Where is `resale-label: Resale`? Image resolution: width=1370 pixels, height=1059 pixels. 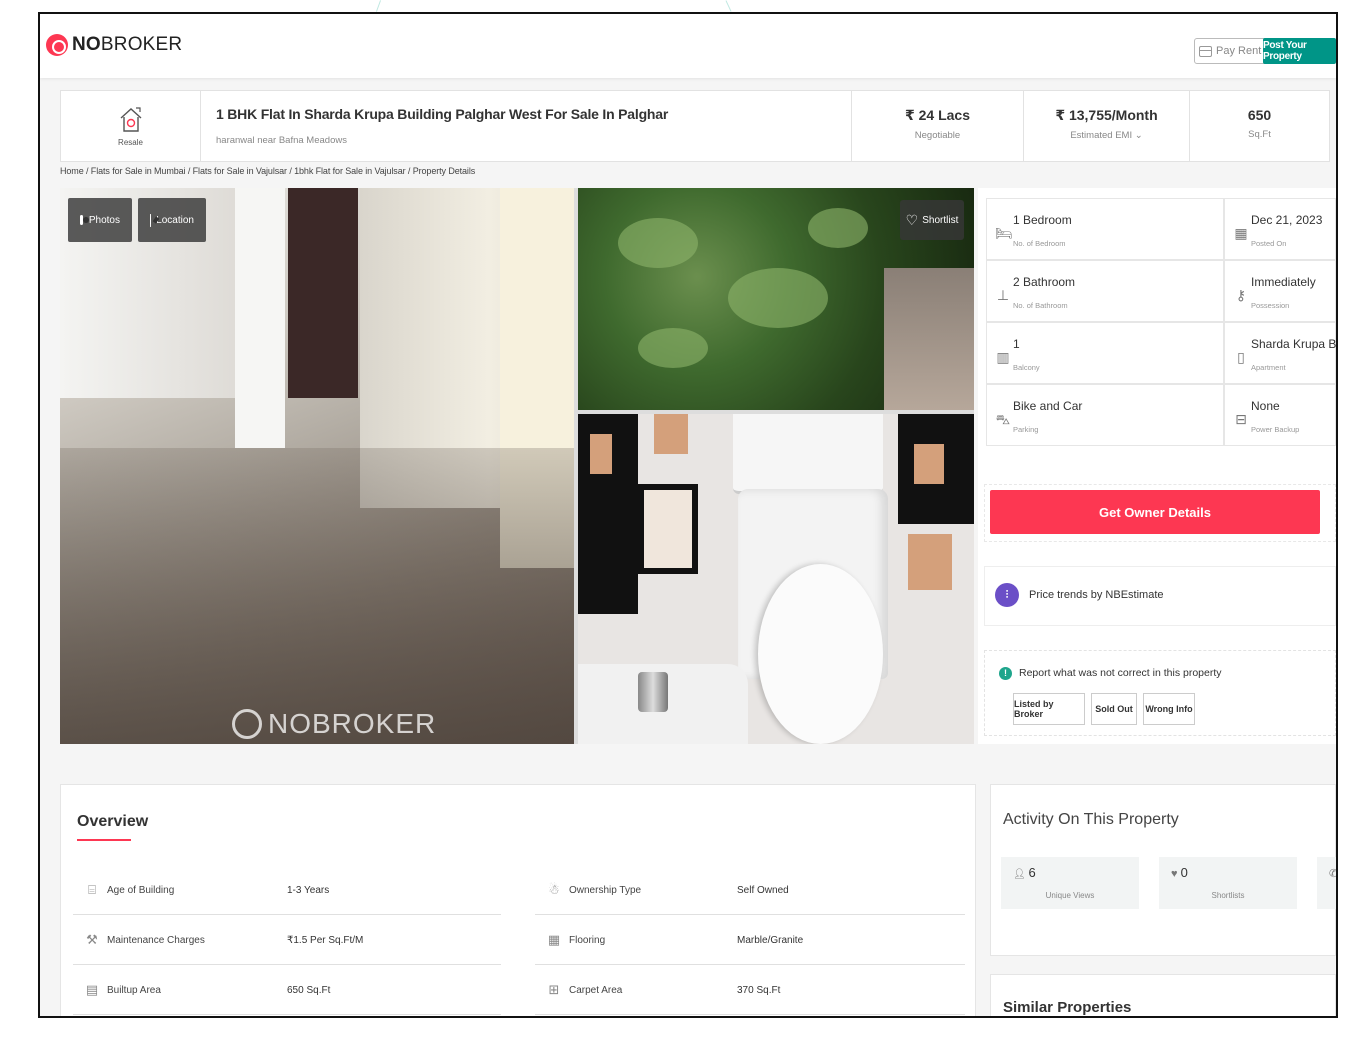
resale-label: Resale is located at coordinates (130, 142).